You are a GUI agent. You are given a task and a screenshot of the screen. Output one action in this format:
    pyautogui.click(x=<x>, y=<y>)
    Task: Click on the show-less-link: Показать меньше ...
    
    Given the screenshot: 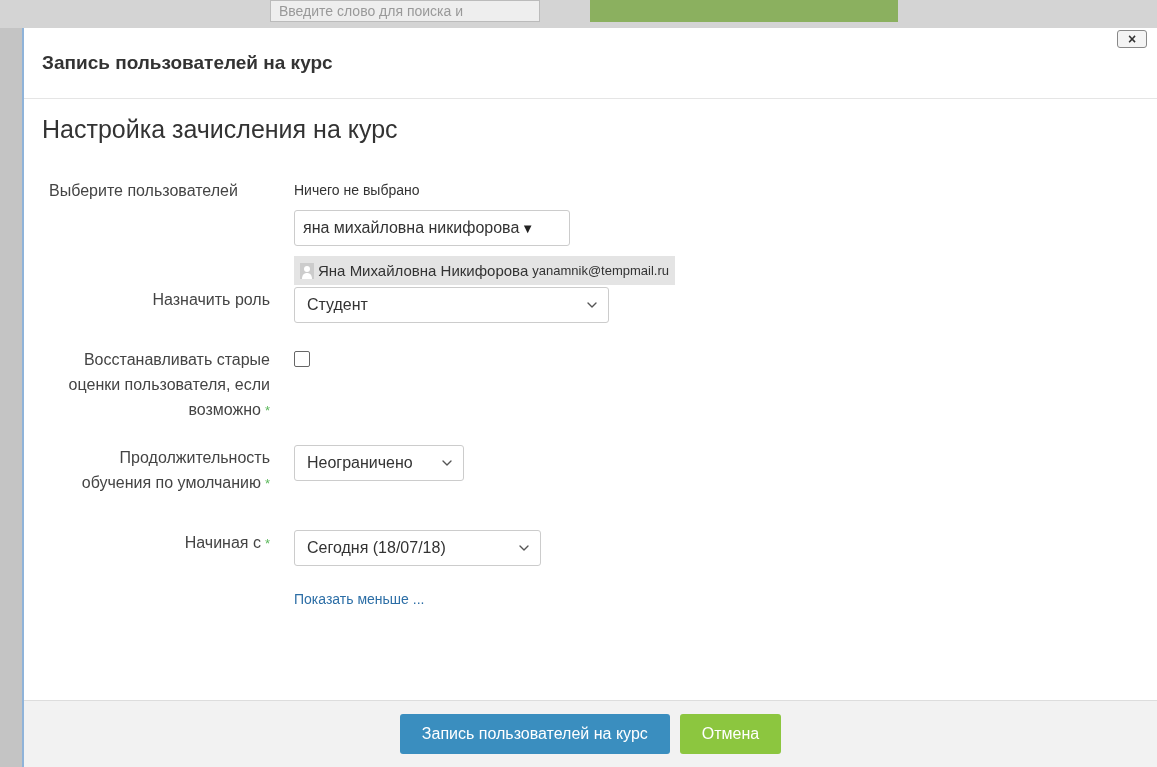 What is the action you would take?
    pyautogui.click(x=359, y=599)
    